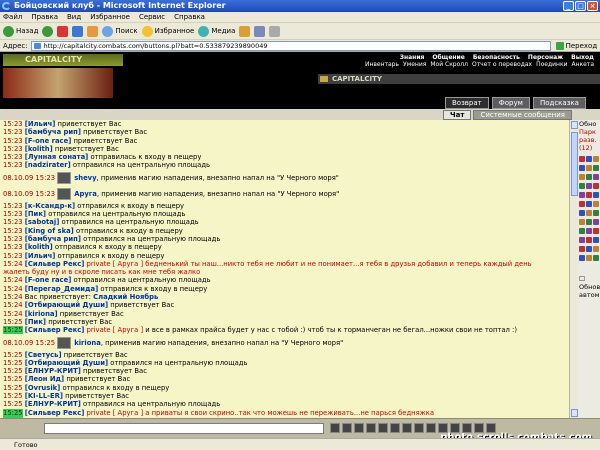 The width and height of the screenshot is (600, 450). I want to click on chat-text: приветствует Вас, so click(97, 379).